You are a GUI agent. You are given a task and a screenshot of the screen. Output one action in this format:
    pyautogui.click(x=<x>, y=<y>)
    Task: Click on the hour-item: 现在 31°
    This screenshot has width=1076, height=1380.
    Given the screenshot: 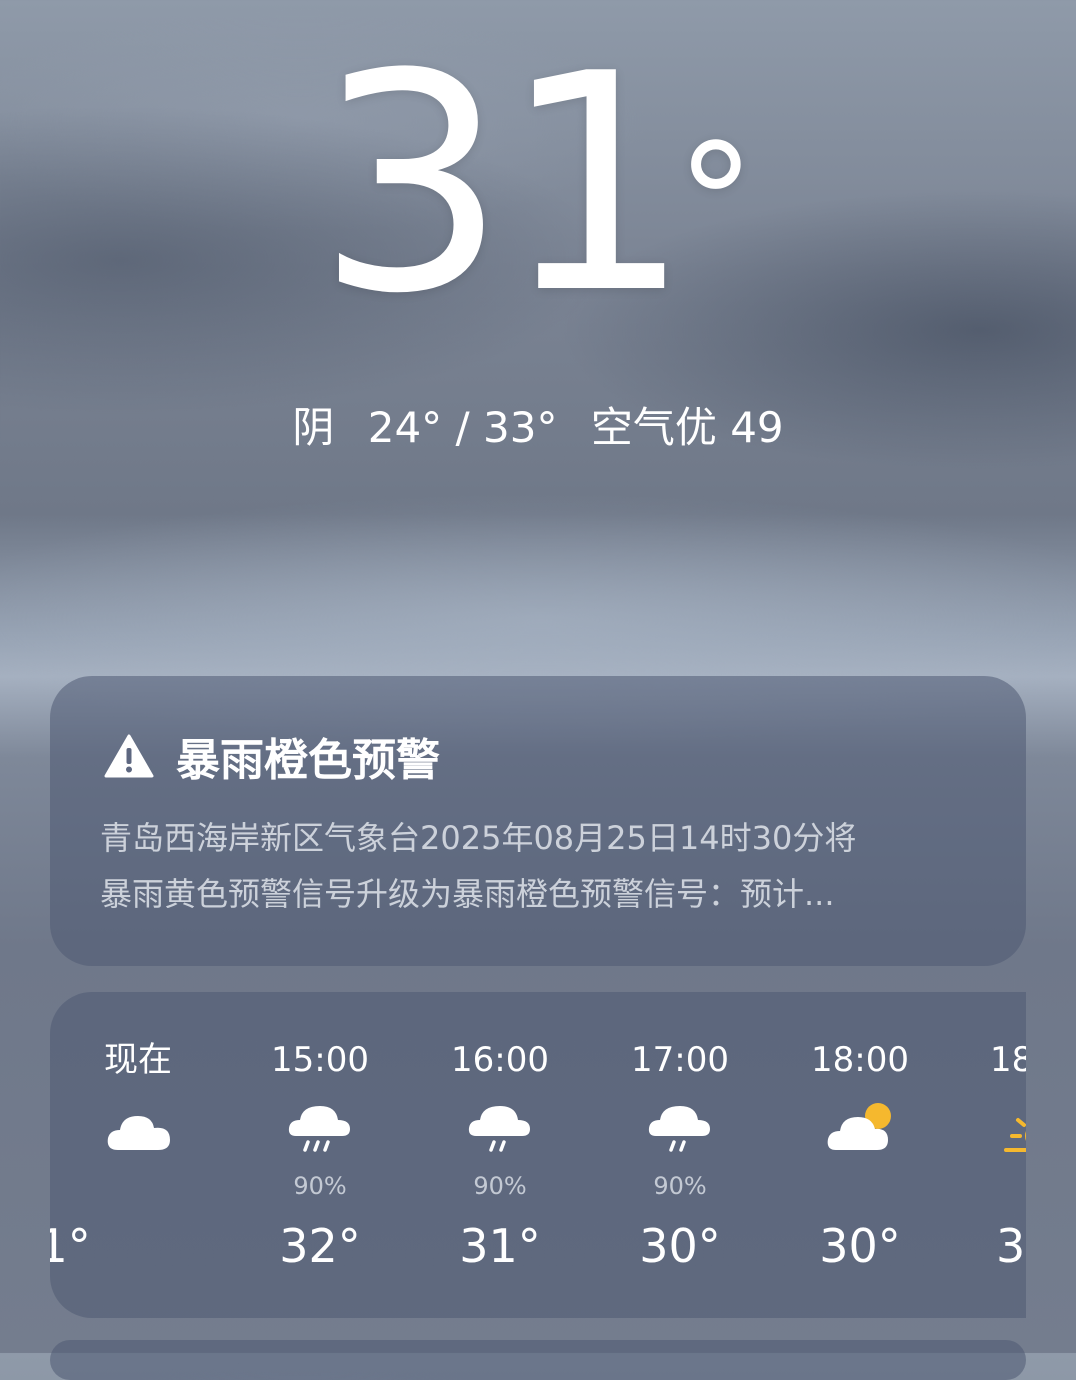 What is the action you would take?
    pyautogui.click(x=140, y=1155)
    